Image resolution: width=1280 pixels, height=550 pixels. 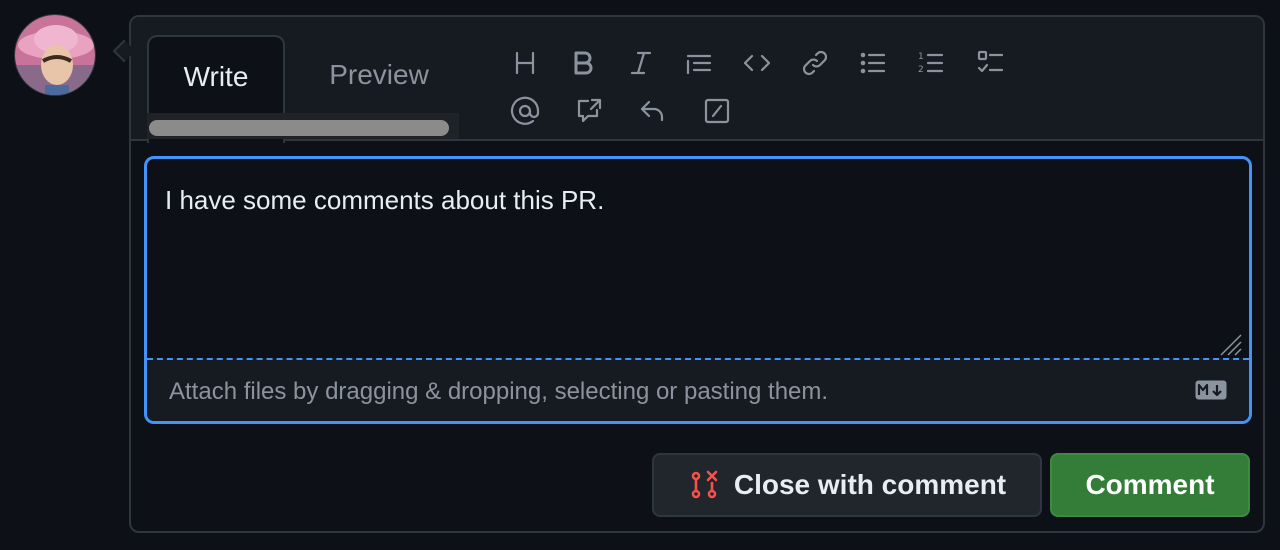 I want to click on code-button, so click(x=757, y=63).